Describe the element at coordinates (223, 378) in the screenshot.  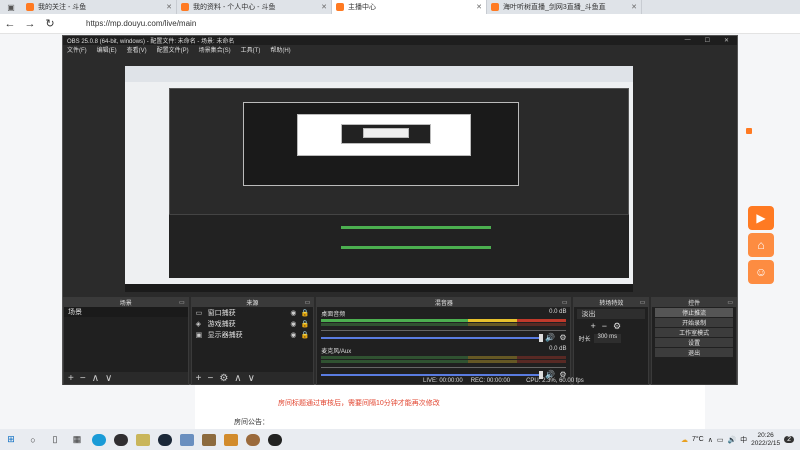
I see `source-properties-gear-icon: ⚙` at that location.